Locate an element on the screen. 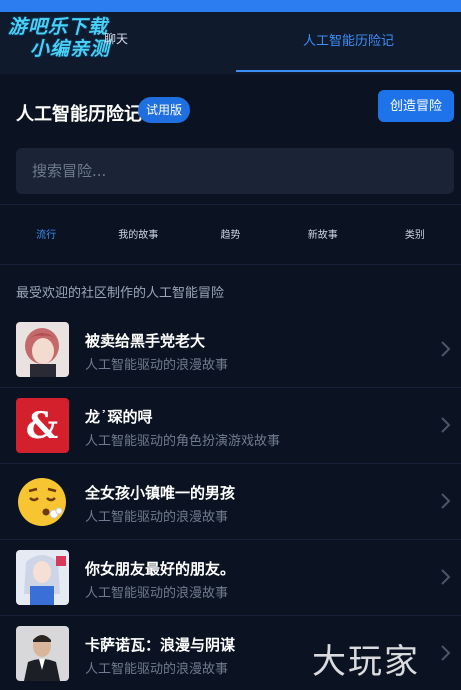 The width and height of the screenshot is (461, 690). section-title: 最受欢迎的社区制作的人工智能冒险 is located at coordinates (120, 293).